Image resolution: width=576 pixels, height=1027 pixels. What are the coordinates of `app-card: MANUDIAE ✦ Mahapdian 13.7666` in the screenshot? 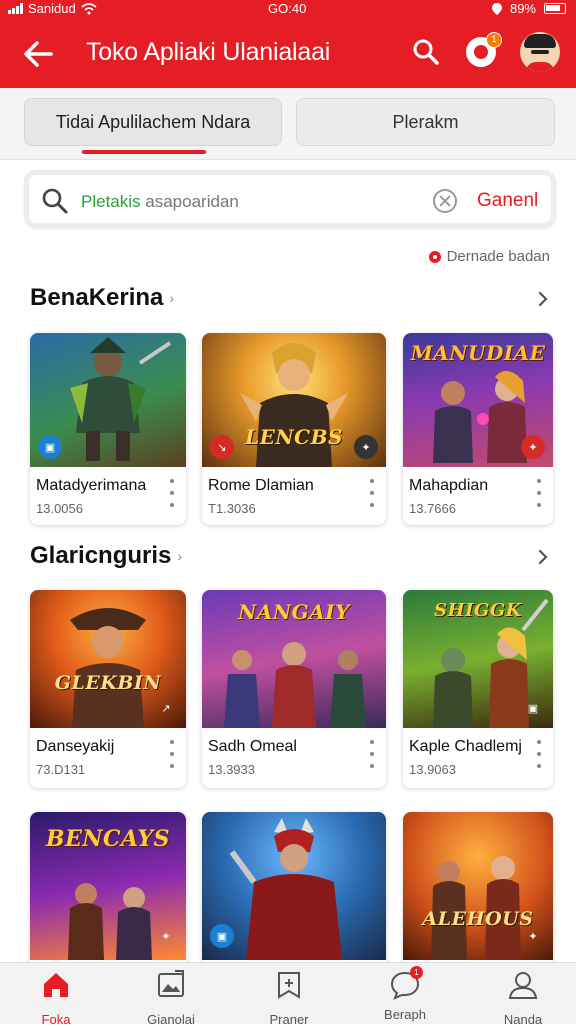 It's located at (478, 429).